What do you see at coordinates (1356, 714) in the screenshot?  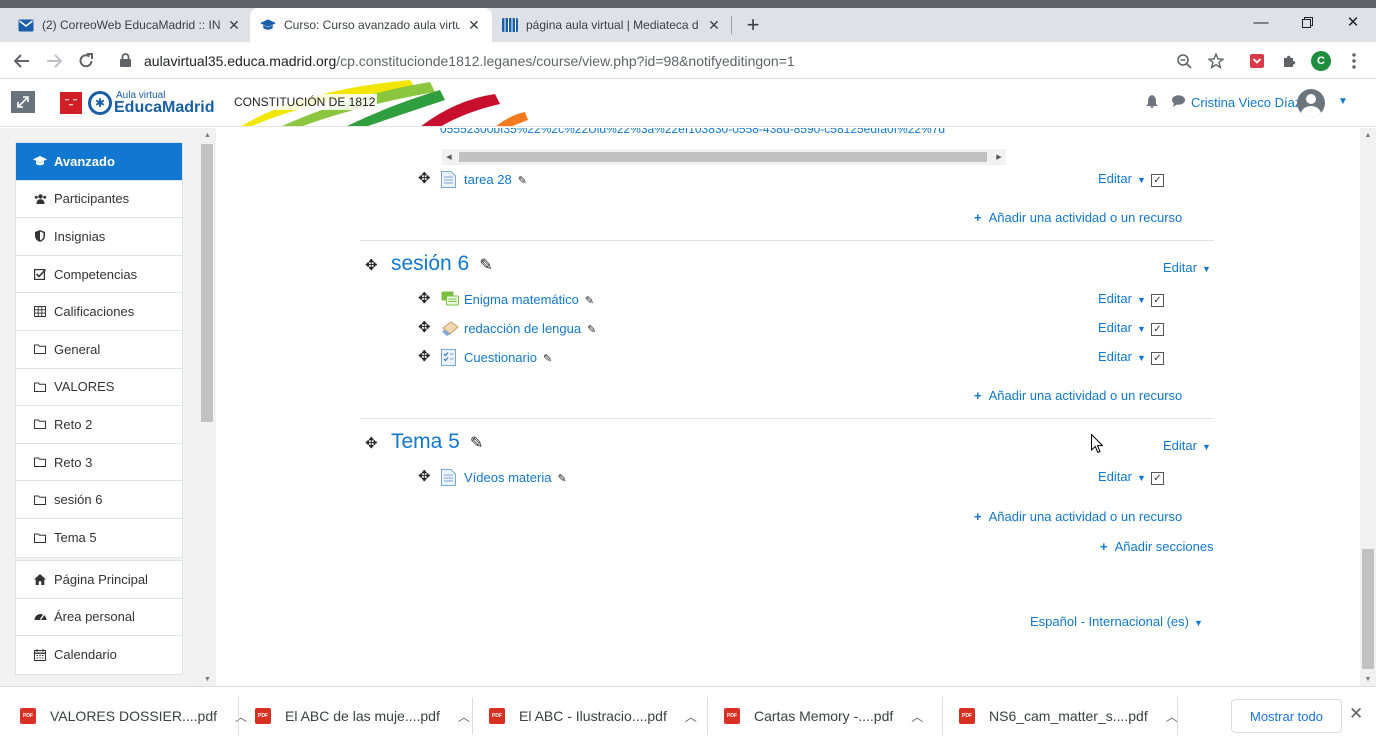 I see `close-downloads-bar-icon: ✕` at bounding box center [1356, 714].